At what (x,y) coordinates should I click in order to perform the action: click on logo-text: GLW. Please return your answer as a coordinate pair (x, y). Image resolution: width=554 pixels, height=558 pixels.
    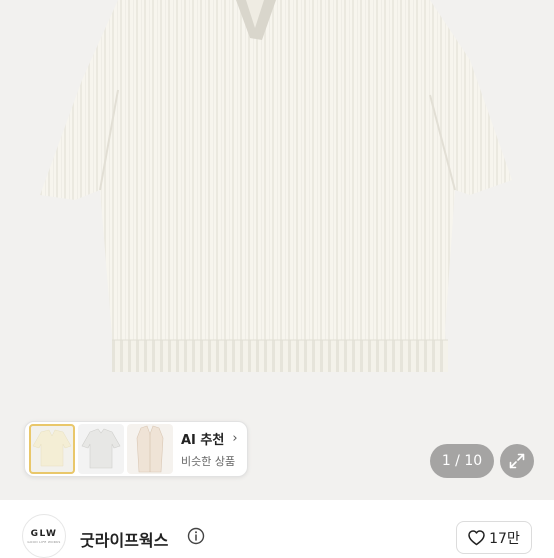
    Looking at the image, I should click on (44, 533).